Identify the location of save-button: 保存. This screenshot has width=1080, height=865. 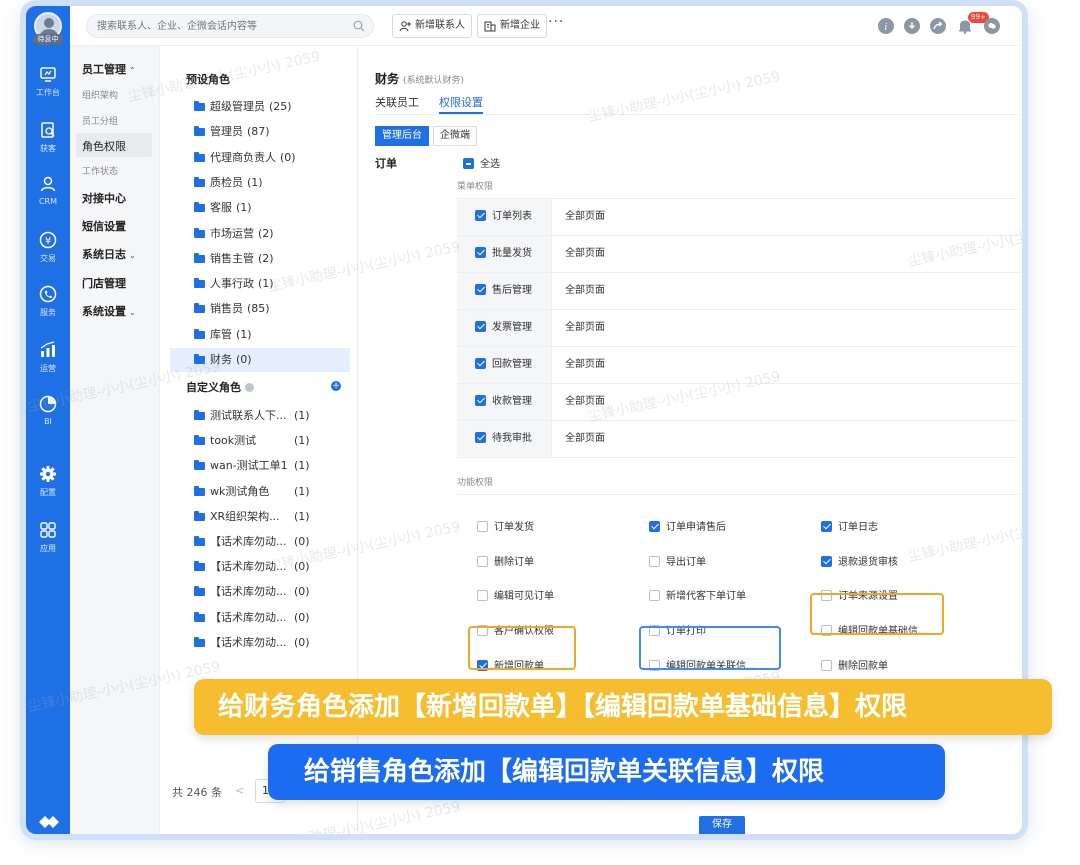
(722, 825).